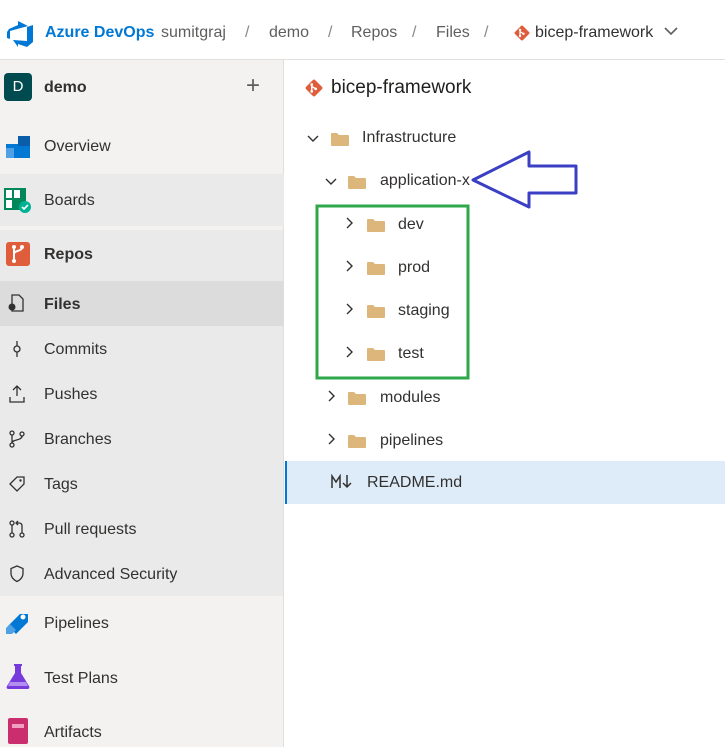 This screenshot has width=725, height=747. Describe the element at coordinates (18, 87) in the screenshot. I see `project-avatar: D` at that location.